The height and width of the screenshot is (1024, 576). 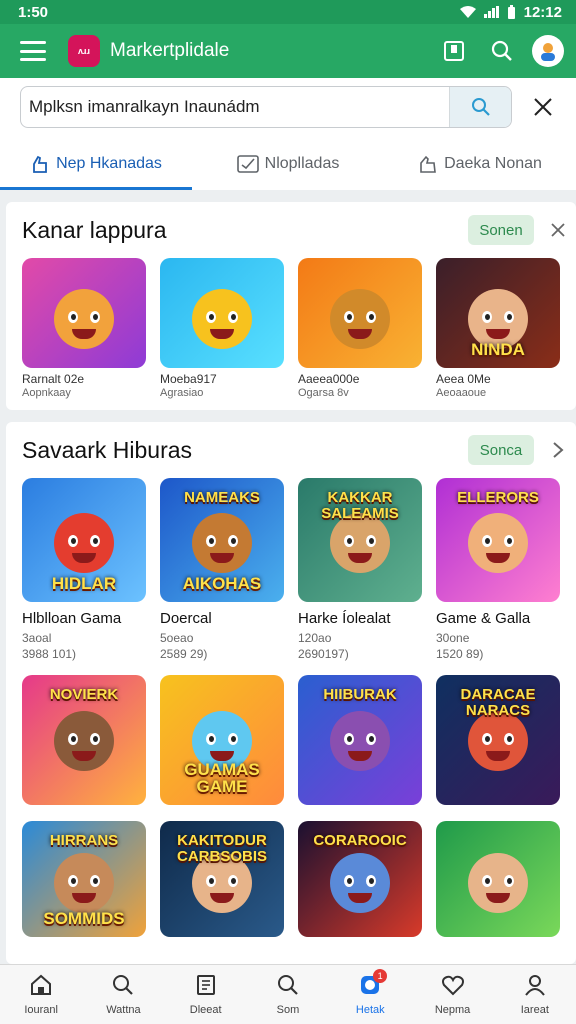 What do you see at coordinates (498, 313) in the screenshot?
I see `app-thumbnail: NINDA` at bounding box center [498, 313].